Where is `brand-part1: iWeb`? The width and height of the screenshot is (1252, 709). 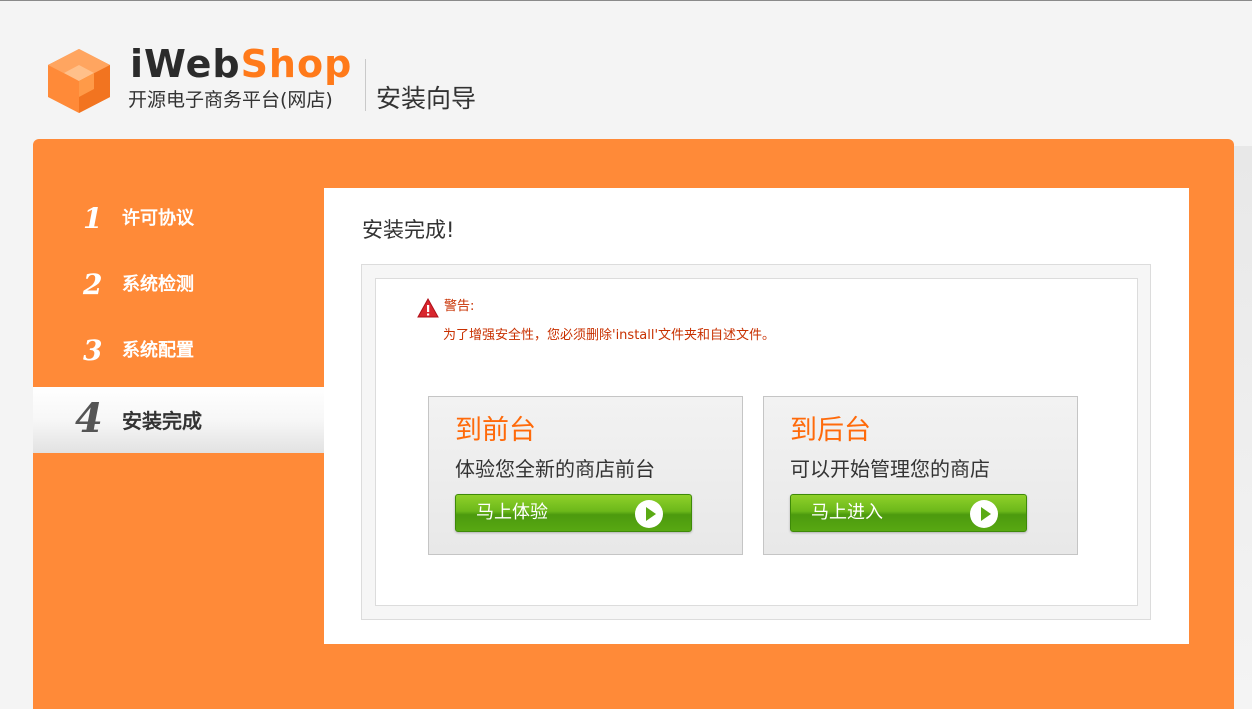 brand-part1: iWeb is located at coordinates (185, 64).